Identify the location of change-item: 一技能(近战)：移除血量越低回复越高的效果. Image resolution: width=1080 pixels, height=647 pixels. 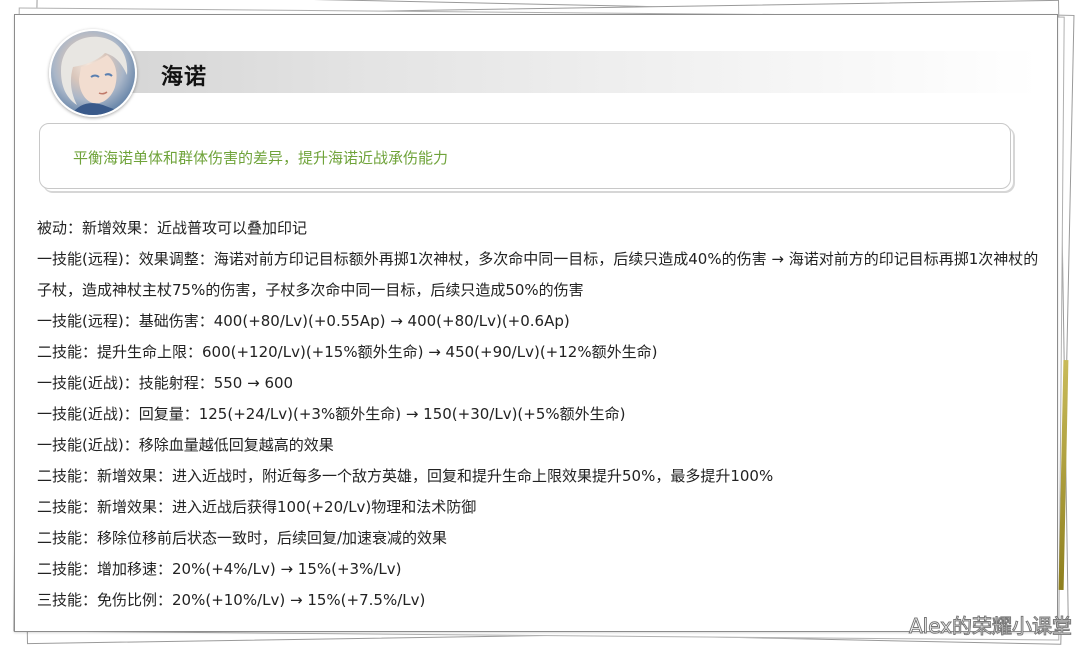
(185, 445).